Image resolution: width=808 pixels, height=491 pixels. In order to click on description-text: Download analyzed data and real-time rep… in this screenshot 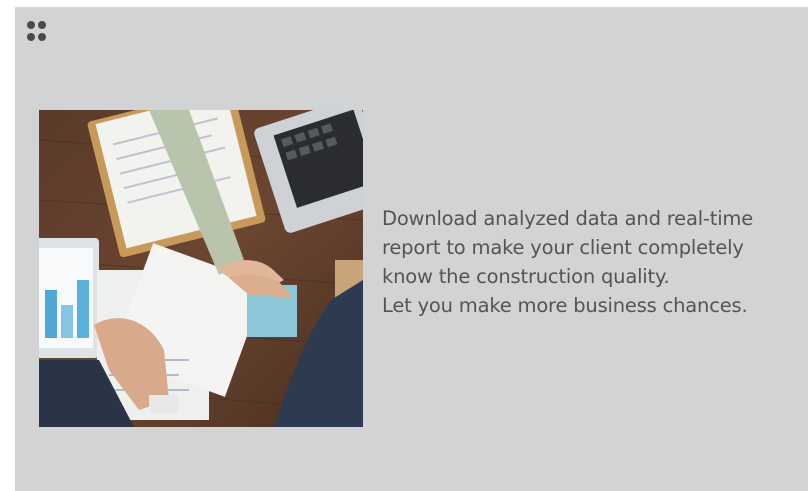, I will do `click(592, 262)`.